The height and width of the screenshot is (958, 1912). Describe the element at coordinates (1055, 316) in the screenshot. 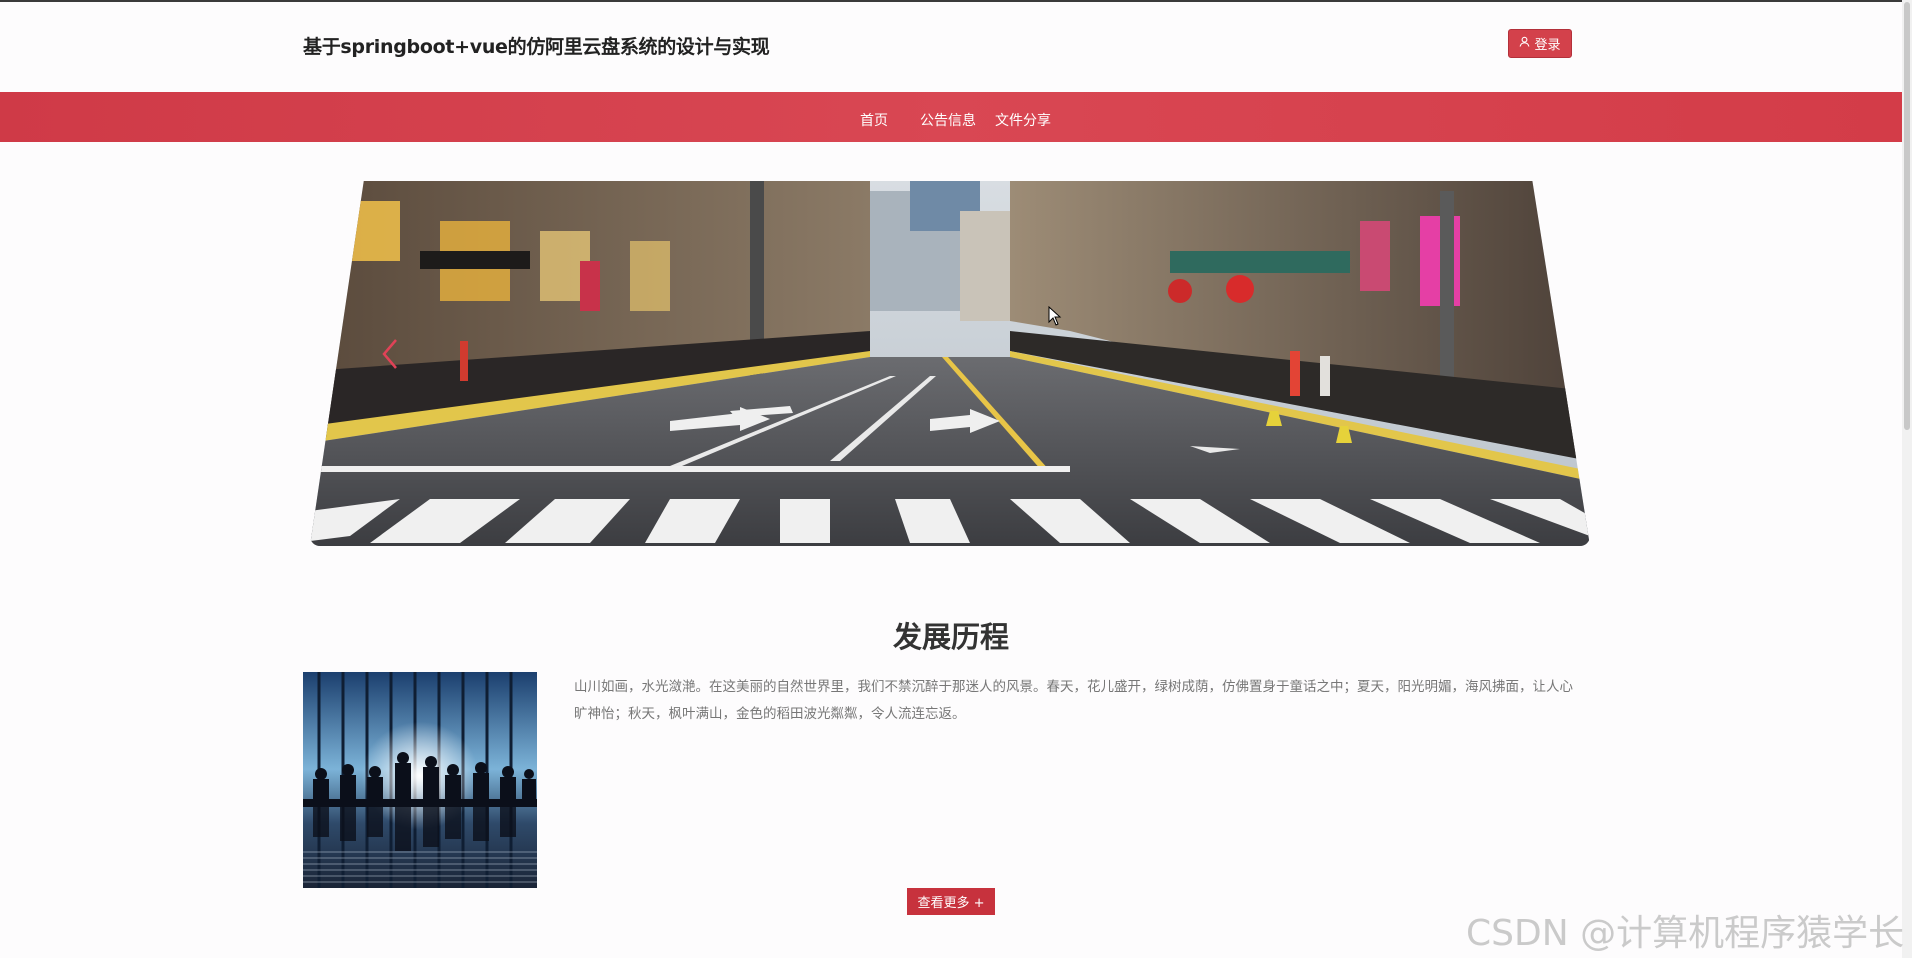

I see `mouse-cursor-icon` at that location.